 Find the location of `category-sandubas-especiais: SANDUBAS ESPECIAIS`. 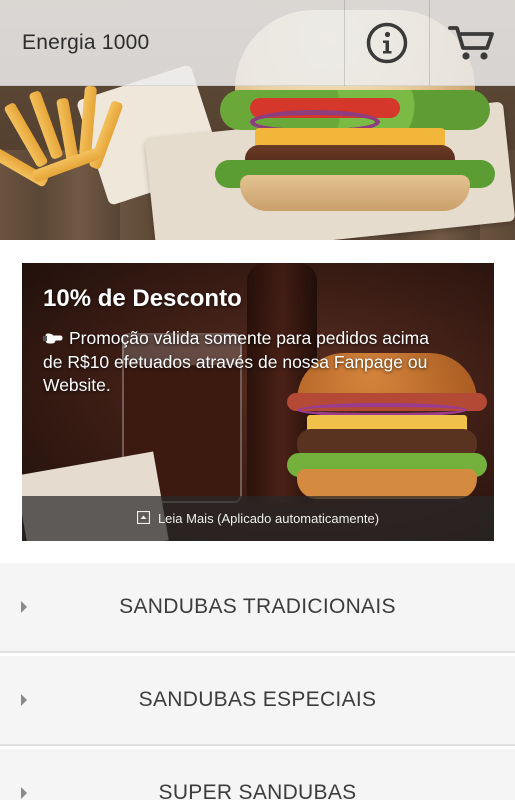

category-sandubas-especiais: SANDUBAS ESPECIAIS is located at coordinates (257, 701).